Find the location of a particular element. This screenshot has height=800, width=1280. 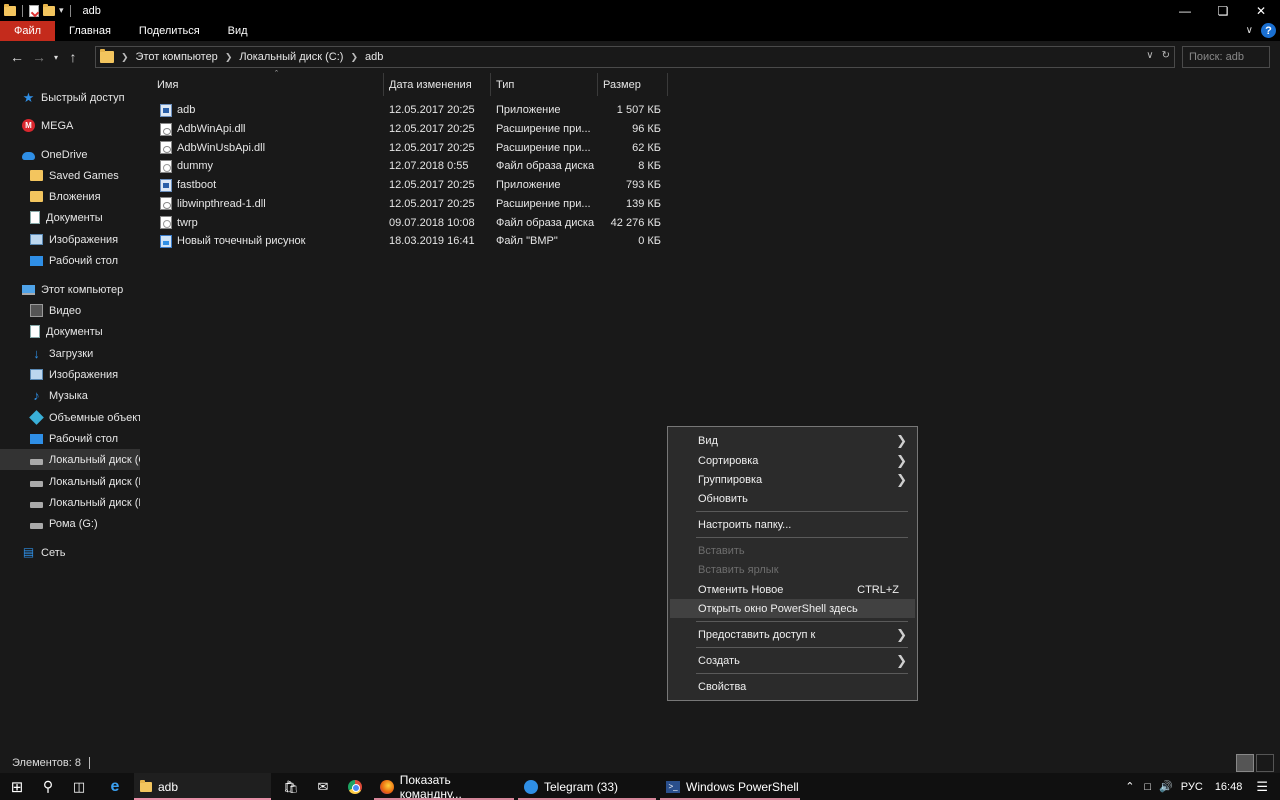

menu-item-group: Группировка ❯ is located at coordinates (792, 479).